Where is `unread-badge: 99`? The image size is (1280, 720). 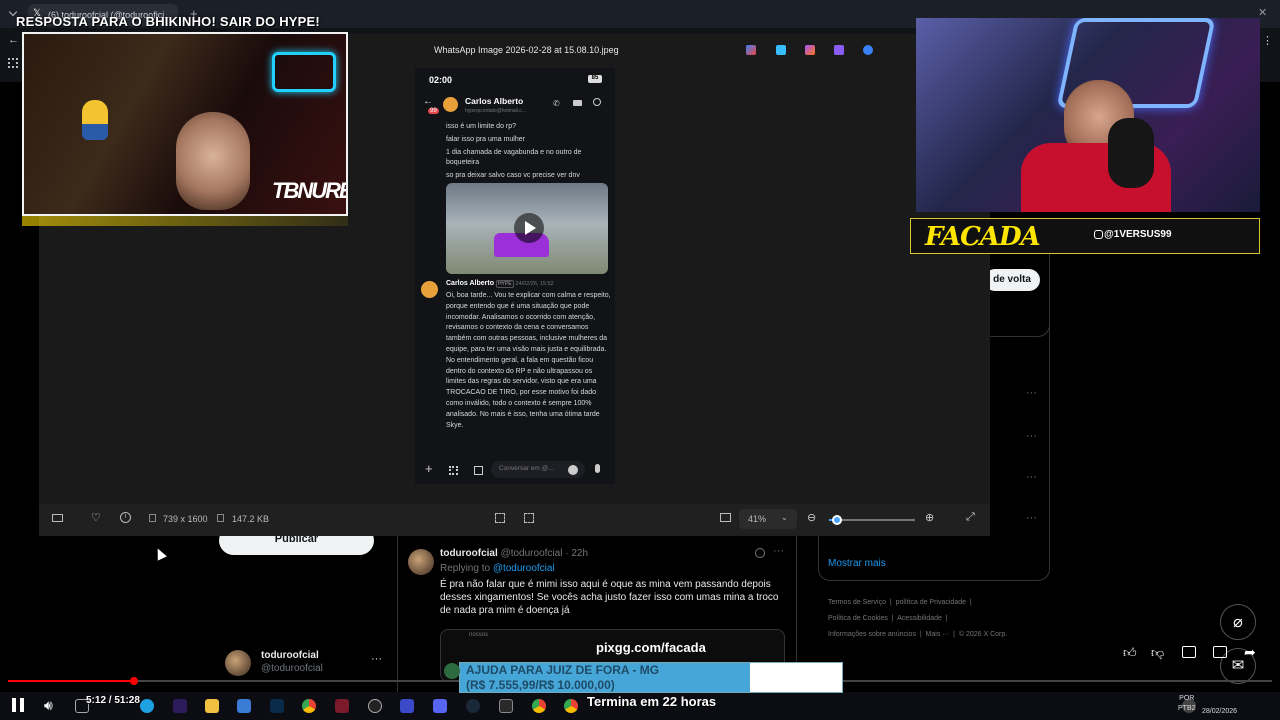
unread-badge: 99 is located at coordinates (433, 111).